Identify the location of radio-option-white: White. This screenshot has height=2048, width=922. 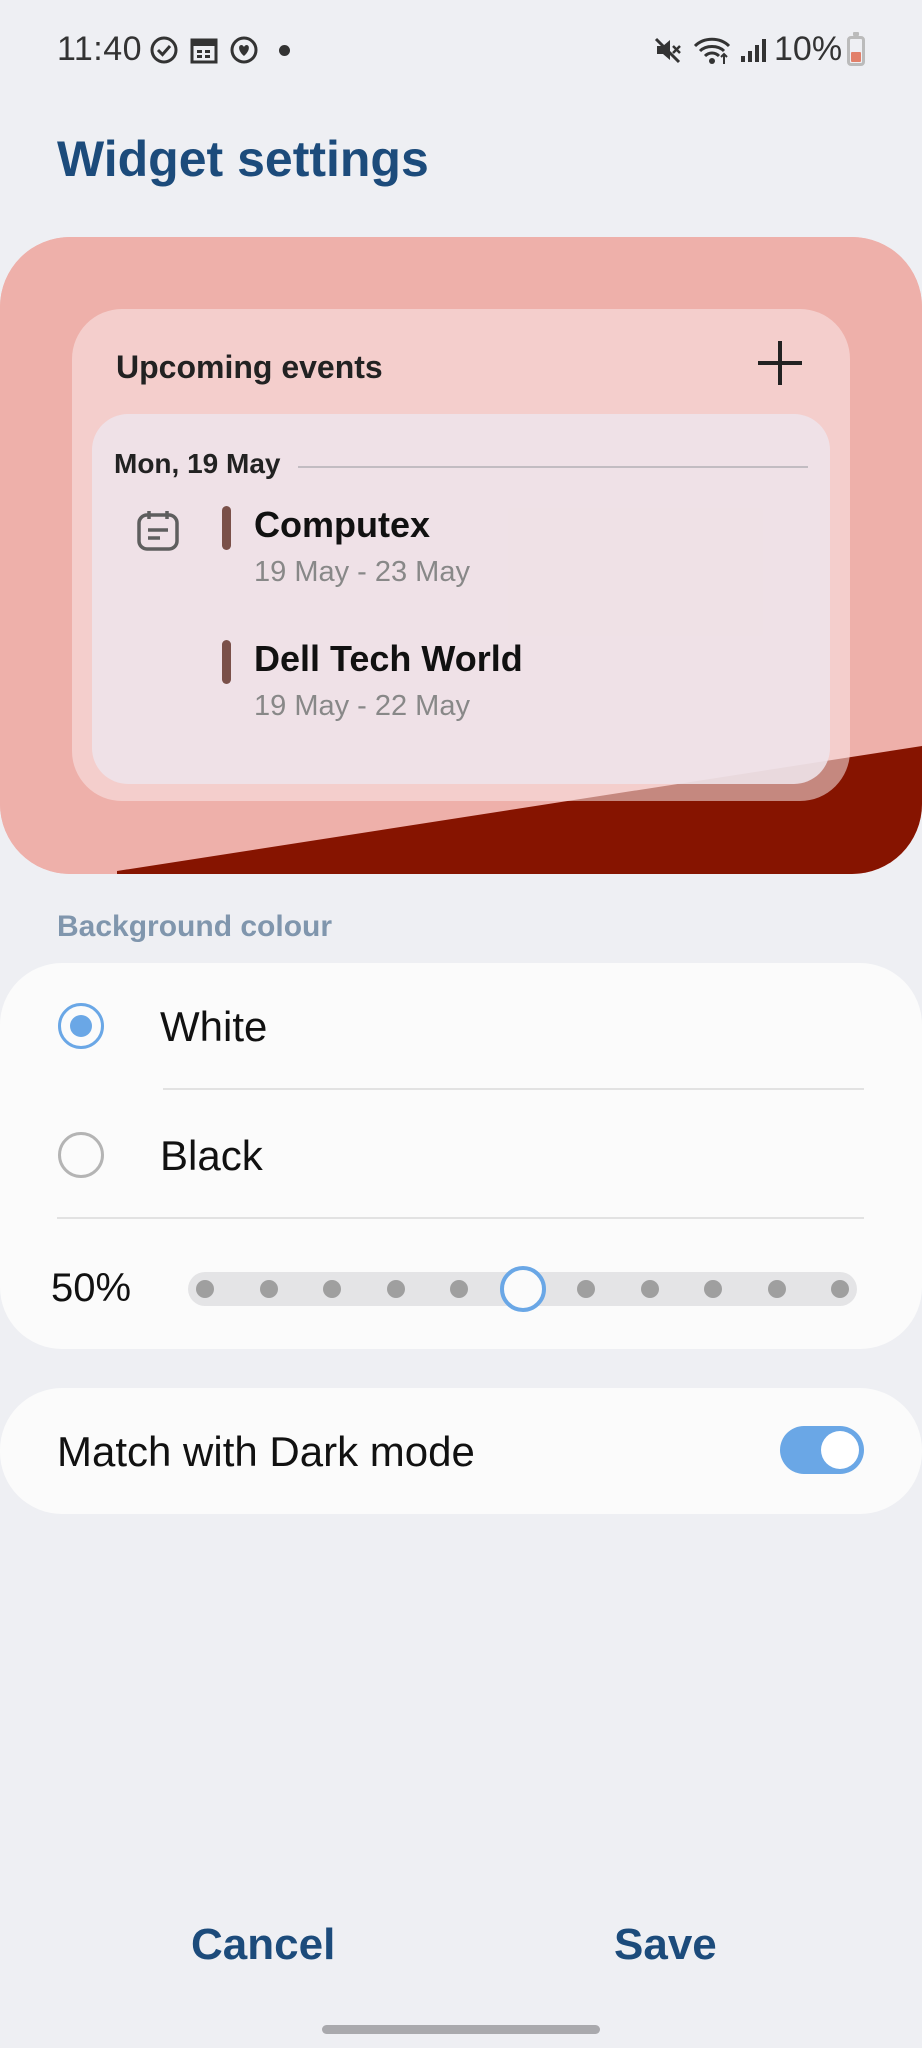
(461, 1027).